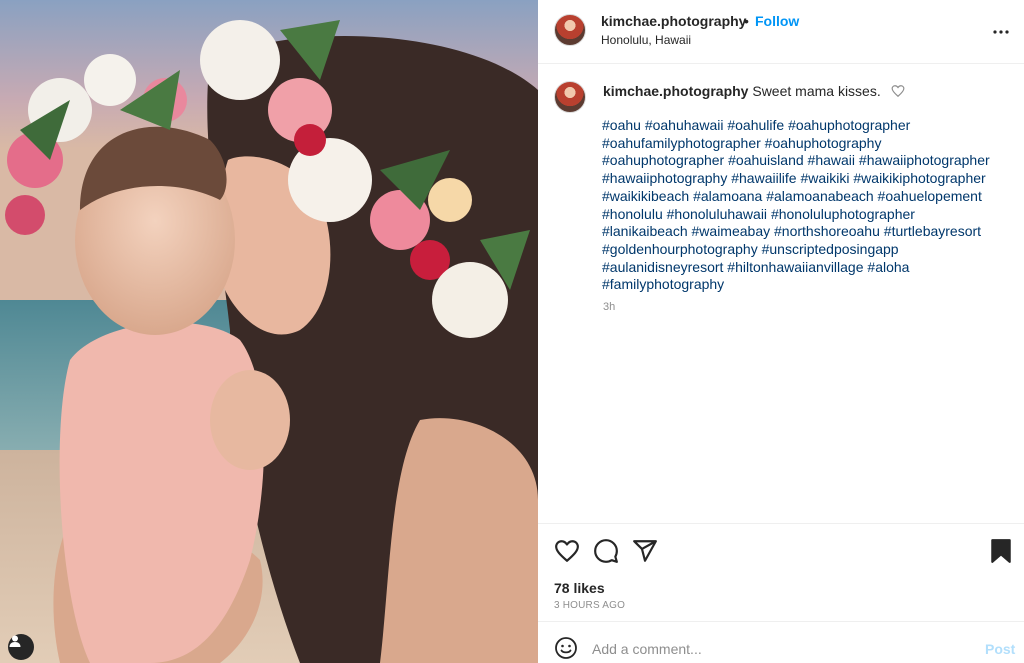 This screenshot has height=663, width=1024. I want to click on likes-count: 78 likes, so click(579, 588).